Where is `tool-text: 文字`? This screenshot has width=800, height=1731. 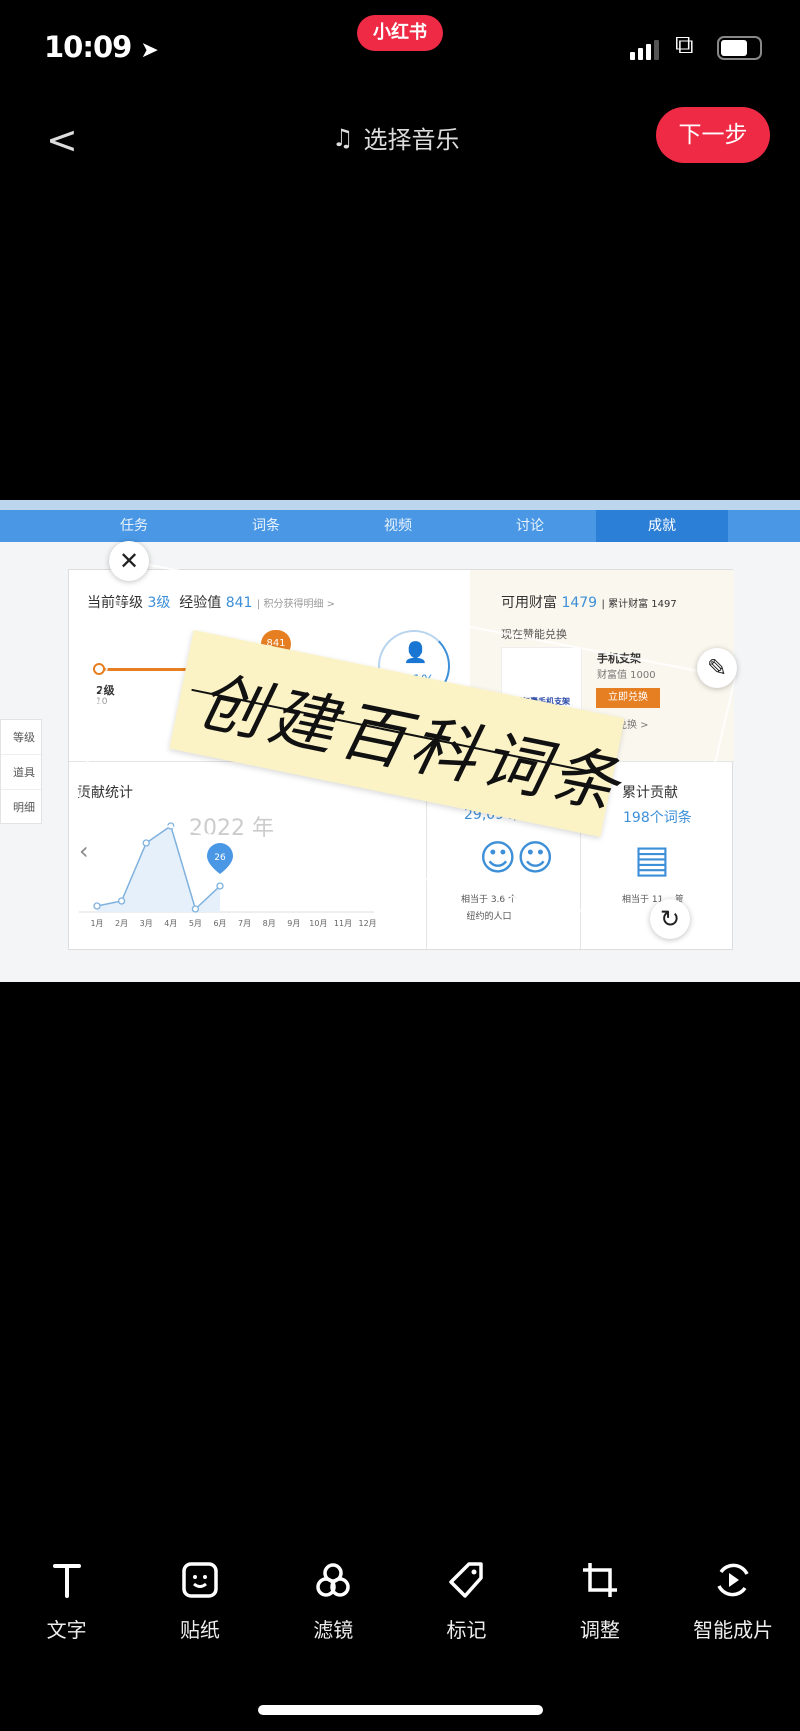
tool-text: 文字 is located at coordinates (66, 1601).